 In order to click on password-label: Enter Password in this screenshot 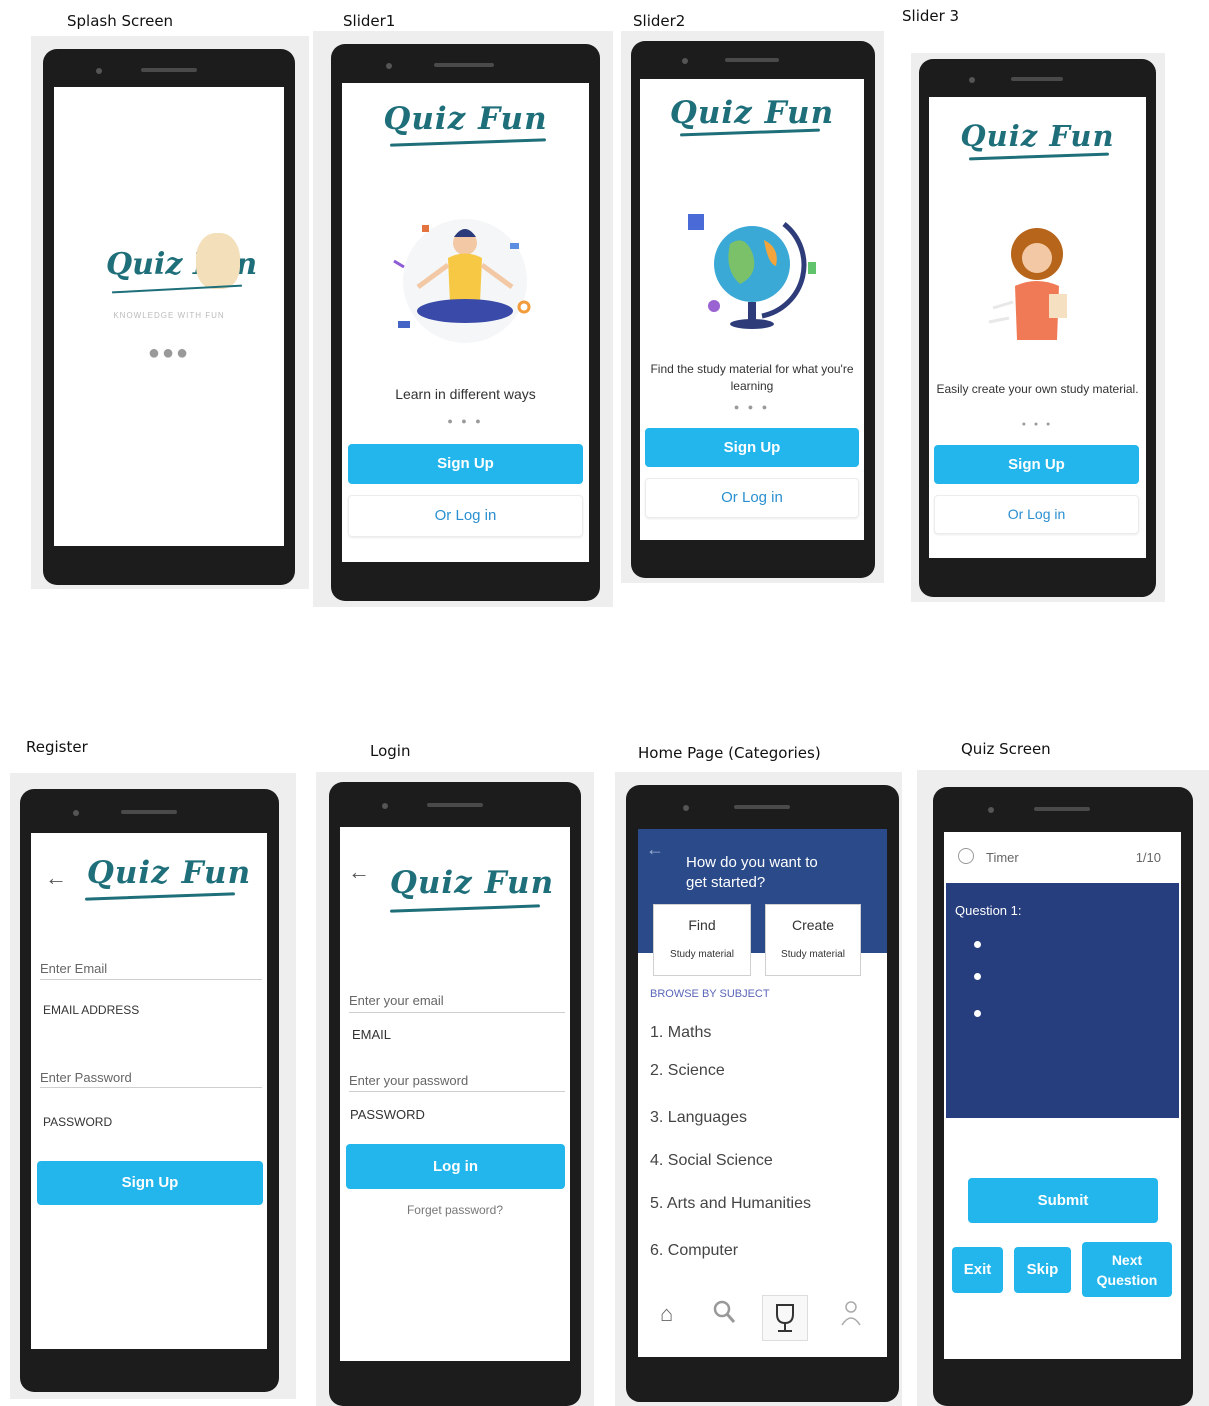, I will do `click(86, 1077)`.